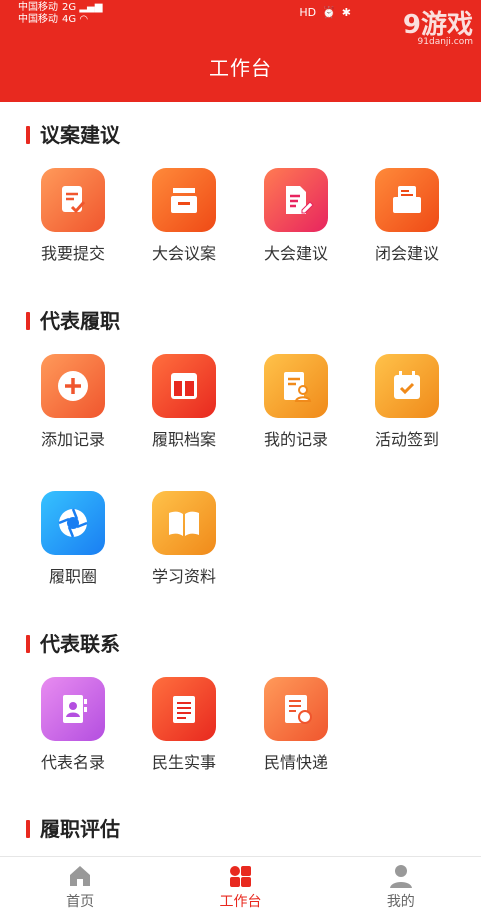  What do you see at coordinates (72, 253) in the screenshot?
I see `item-label: 我要提交` at bounding box center [72, 253].